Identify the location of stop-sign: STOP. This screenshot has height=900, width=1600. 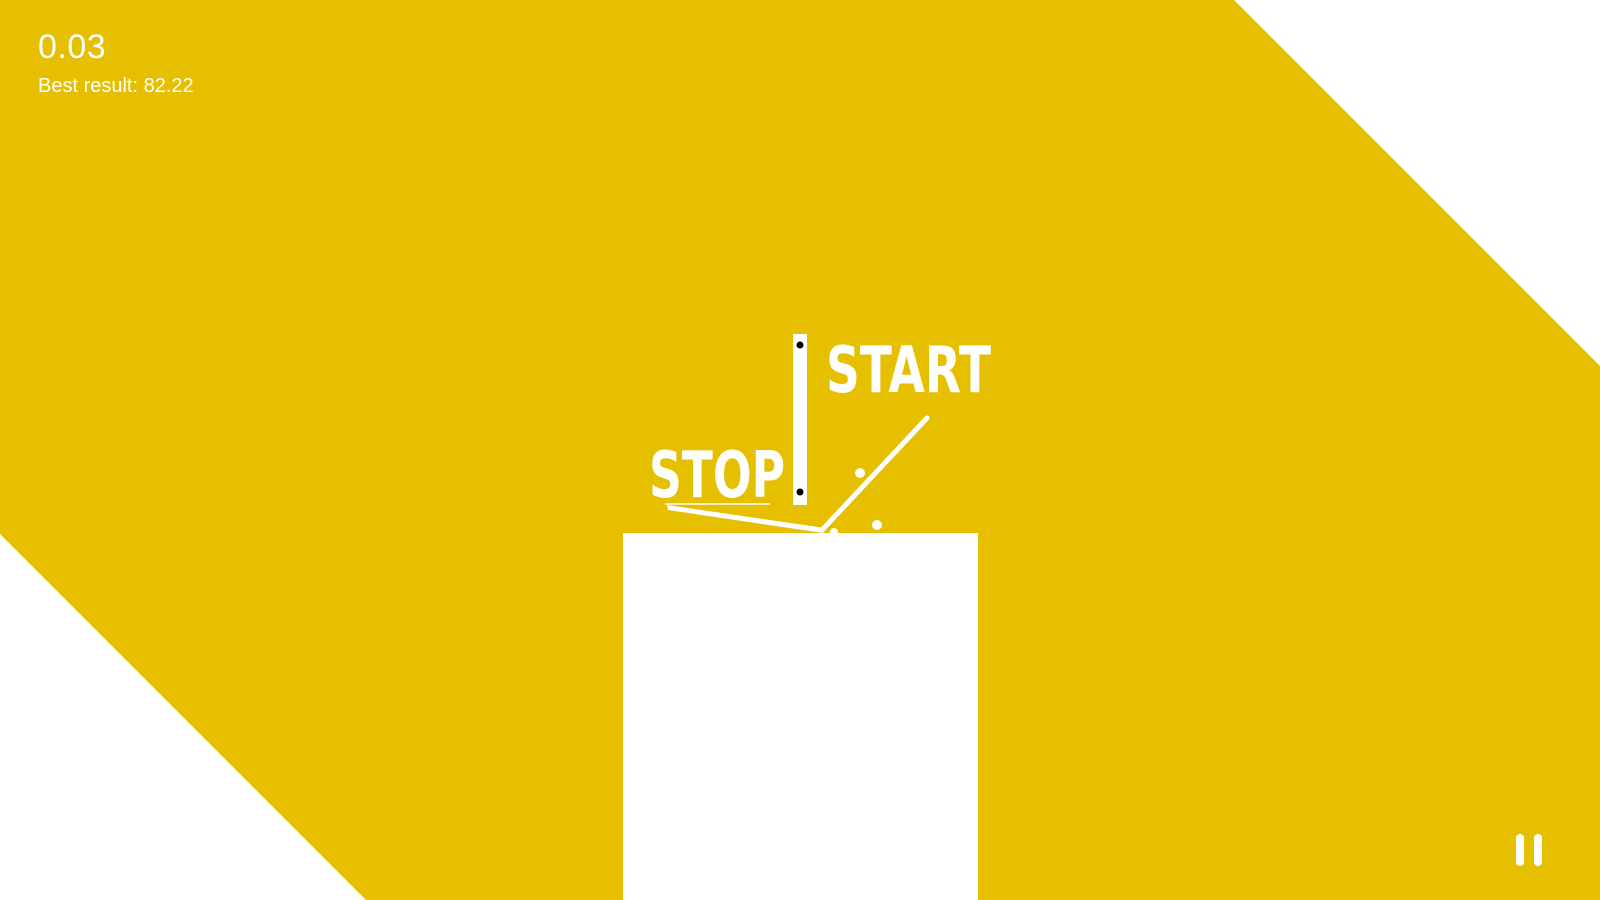
(717, 476).